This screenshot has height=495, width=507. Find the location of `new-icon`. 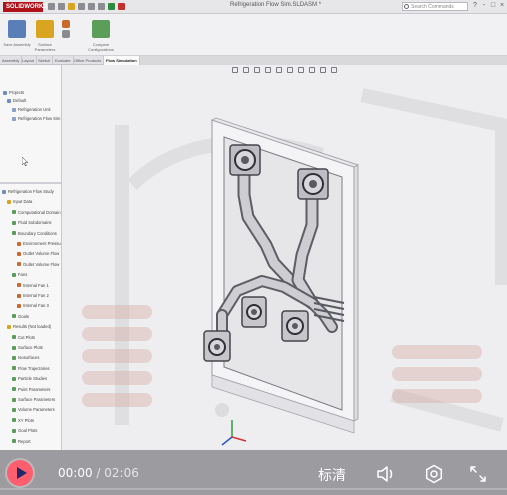

new-icon is located at coordinates (61, 6).